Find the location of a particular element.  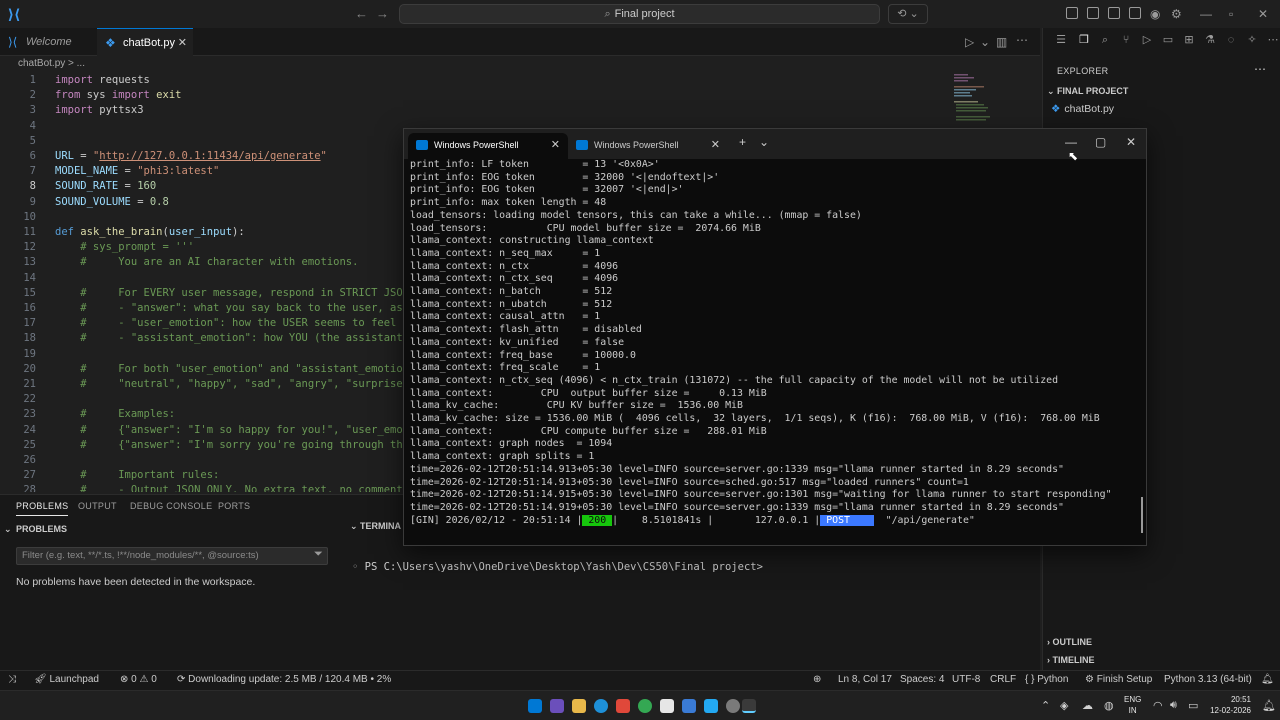

settings-app-icon is located at coordinates (733, 706).